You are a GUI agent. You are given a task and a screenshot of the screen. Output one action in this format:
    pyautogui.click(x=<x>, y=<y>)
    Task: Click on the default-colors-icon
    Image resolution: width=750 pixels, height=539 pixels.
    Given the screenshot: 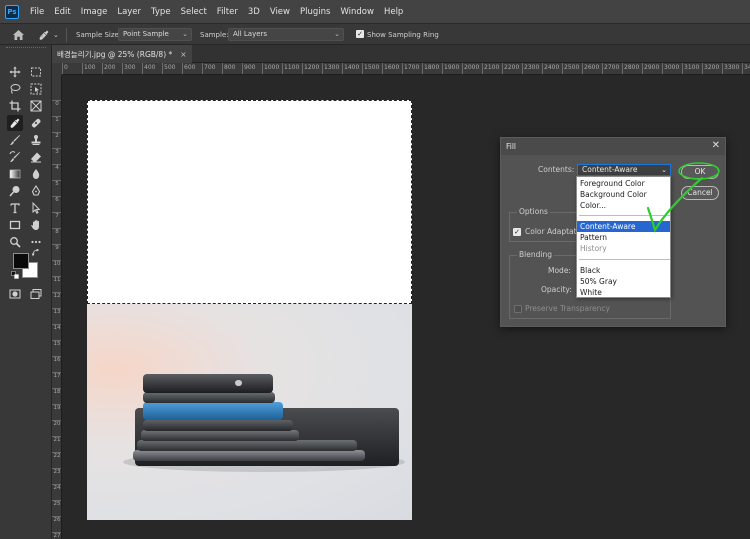 What is the action you would take?
    pyautogui.click(x=15, y=275)
    